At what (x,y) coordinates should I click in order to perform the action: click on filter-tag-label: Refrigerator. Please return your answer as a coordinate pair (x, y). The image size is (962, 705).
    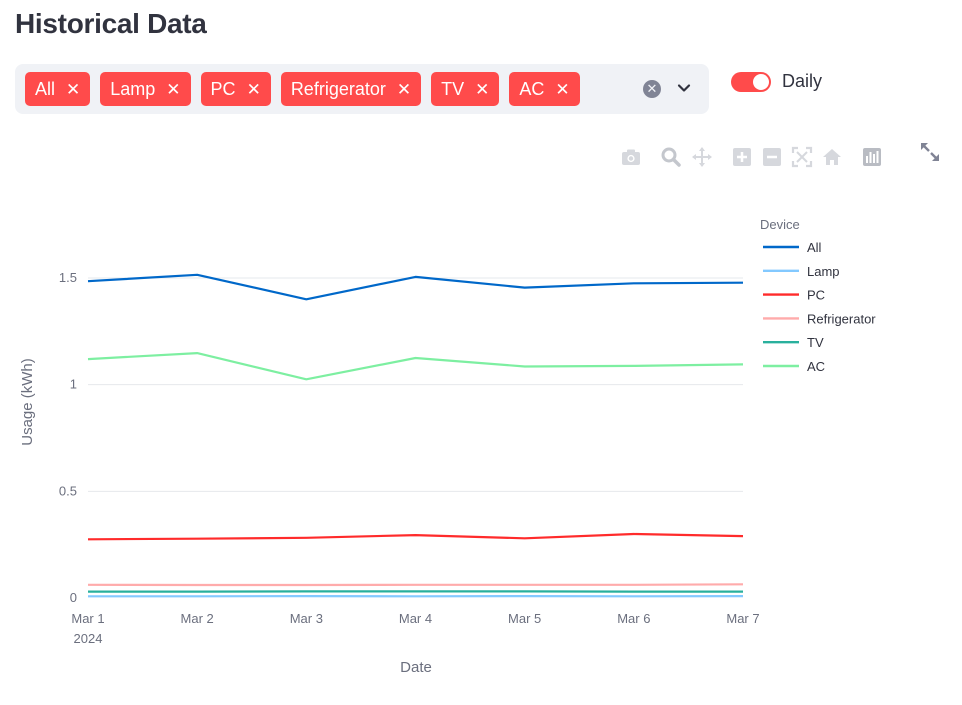
    Looking at the image, I should click on (338, 88).